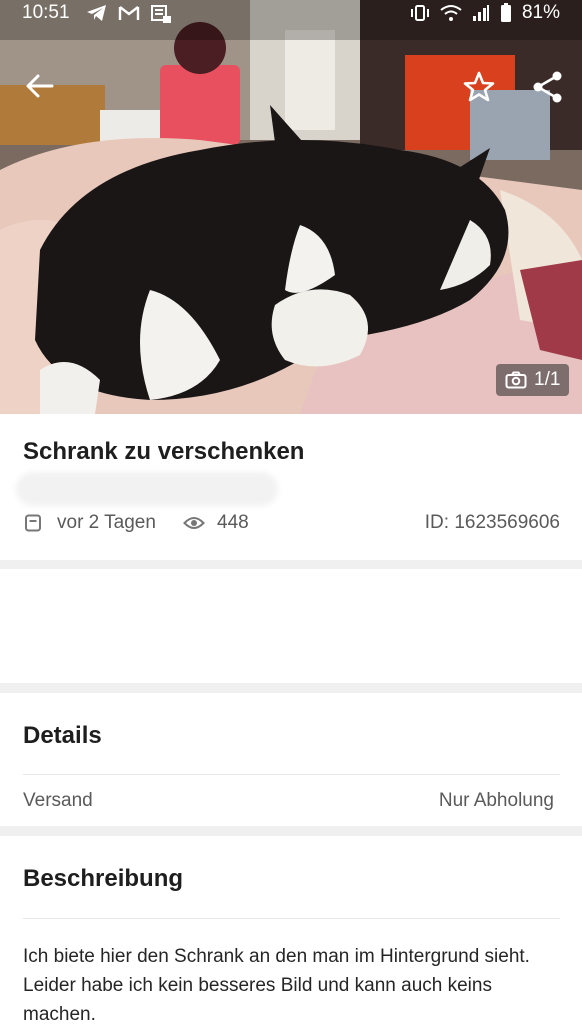 The width and height of the screenshot is (582, 1030). Describe the element at coordinates (496, 800) in the screenshot. I see `detail-value: Nur Abholung` at that location.